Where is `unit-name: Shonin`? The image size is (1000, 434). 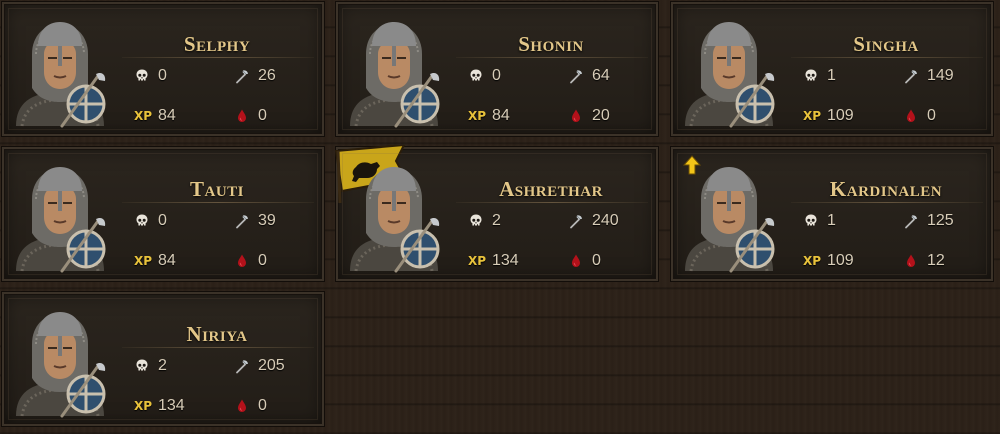
unit-name: Shonin is located at coordinates (551, 44).